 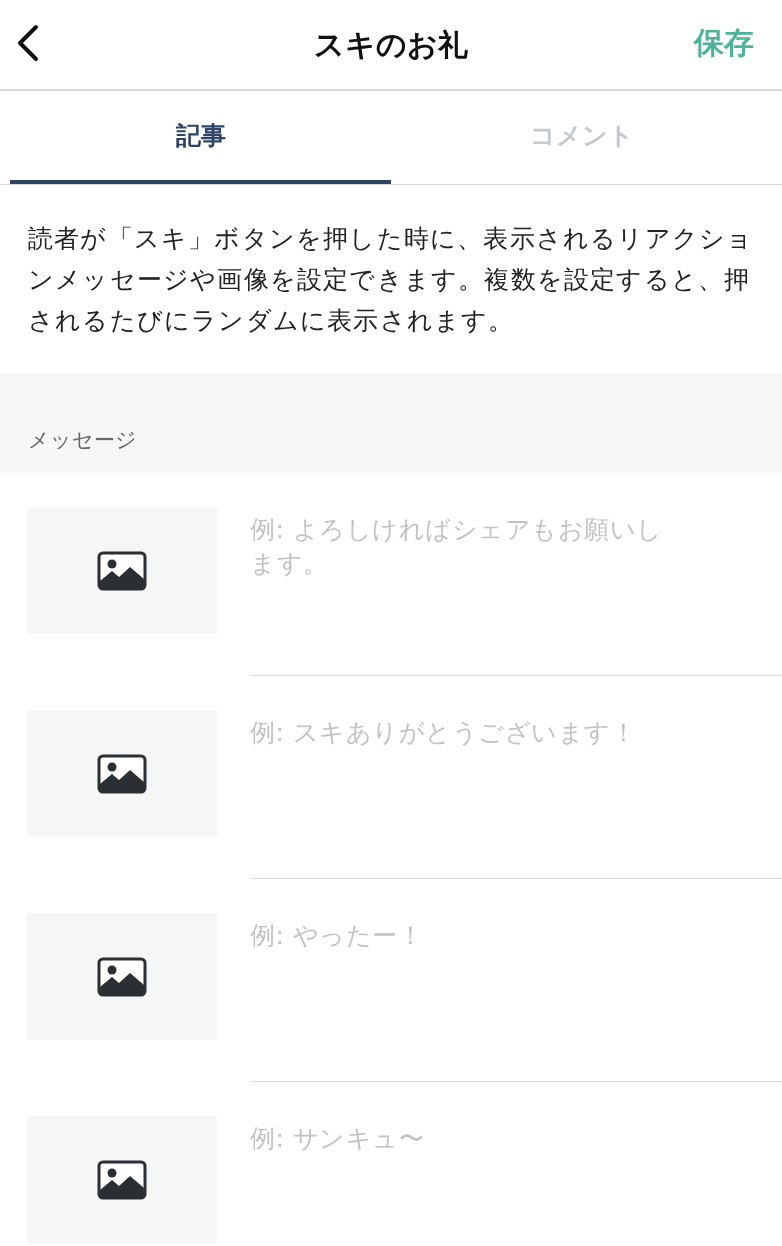 What do you see at coordinates (391, 45) in the screenshot?
I see `page-title: スキのお礼` at bounding box center [391, 45].